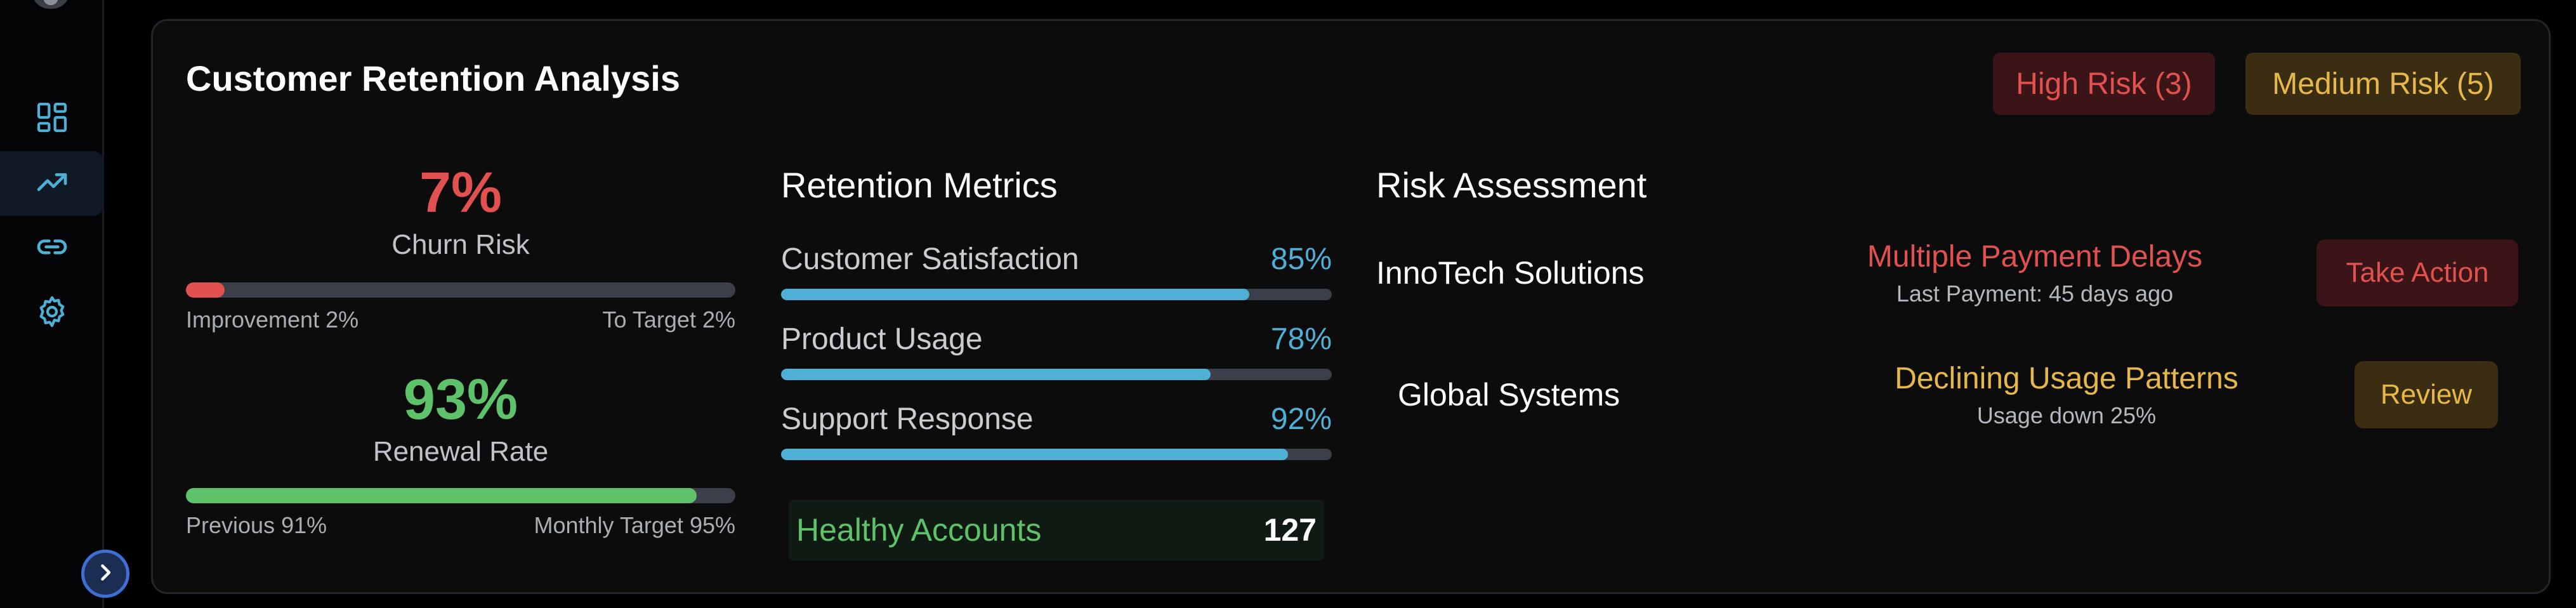 This screenshot has width=2576, height=608. I want to click on risk-issue-detail: Usage down 25%, so click(2066, 415).